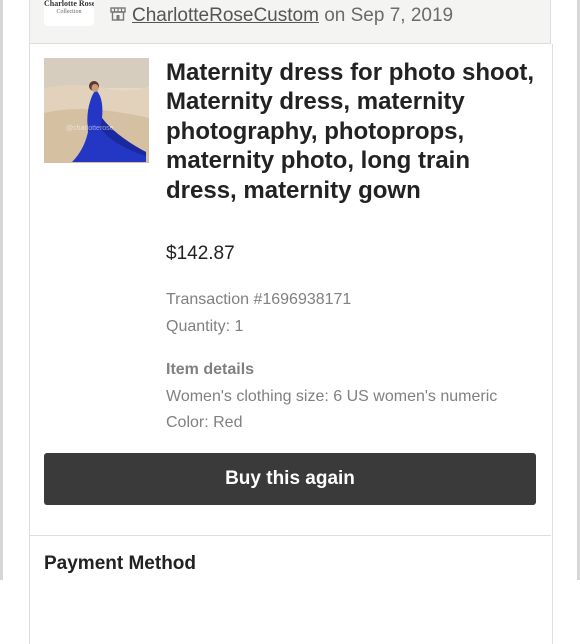 This screenshot has height=644, width=580. What do you see at coordinates (290, 535) in the screenshot?
I see `section-divider` at bounding box center [290, 535].